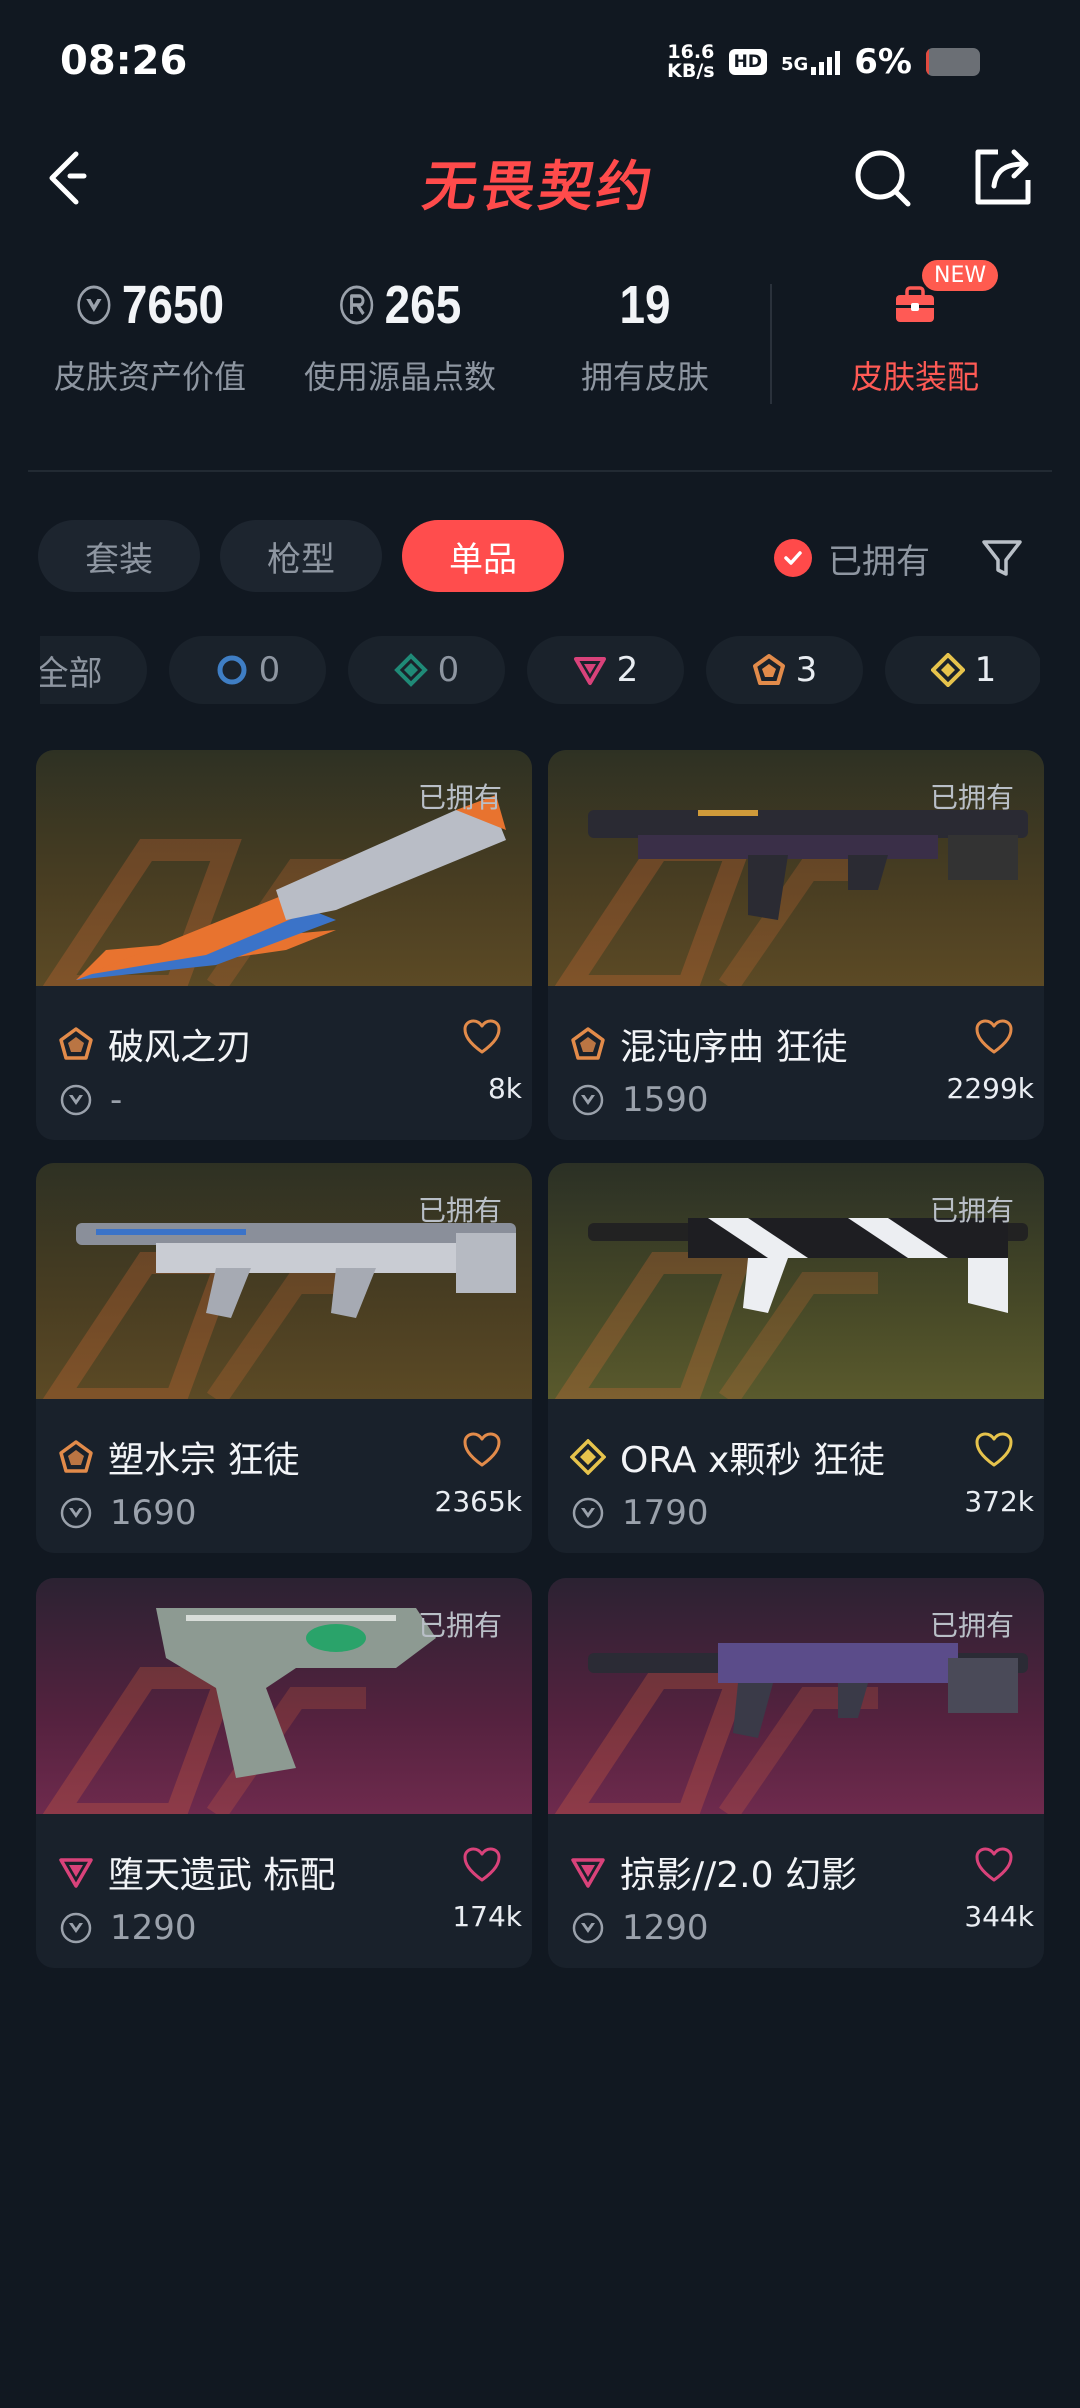 The width and height of the screenshot is (1080, 2408). What do you see at coordinates (400, 345) in the screenshot?
I see `stat-radianite: 265 使用源晶点数` at bounding box center [400, 345].